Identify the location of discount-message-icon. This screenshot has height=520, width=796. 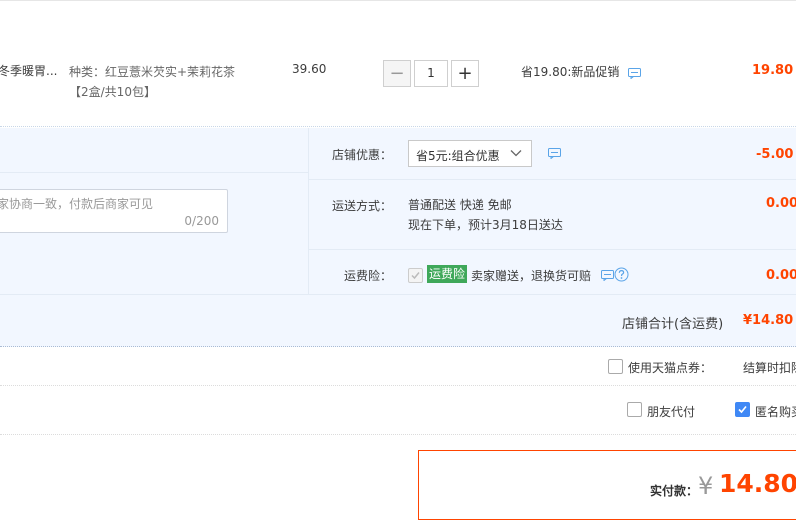
(554, 153).